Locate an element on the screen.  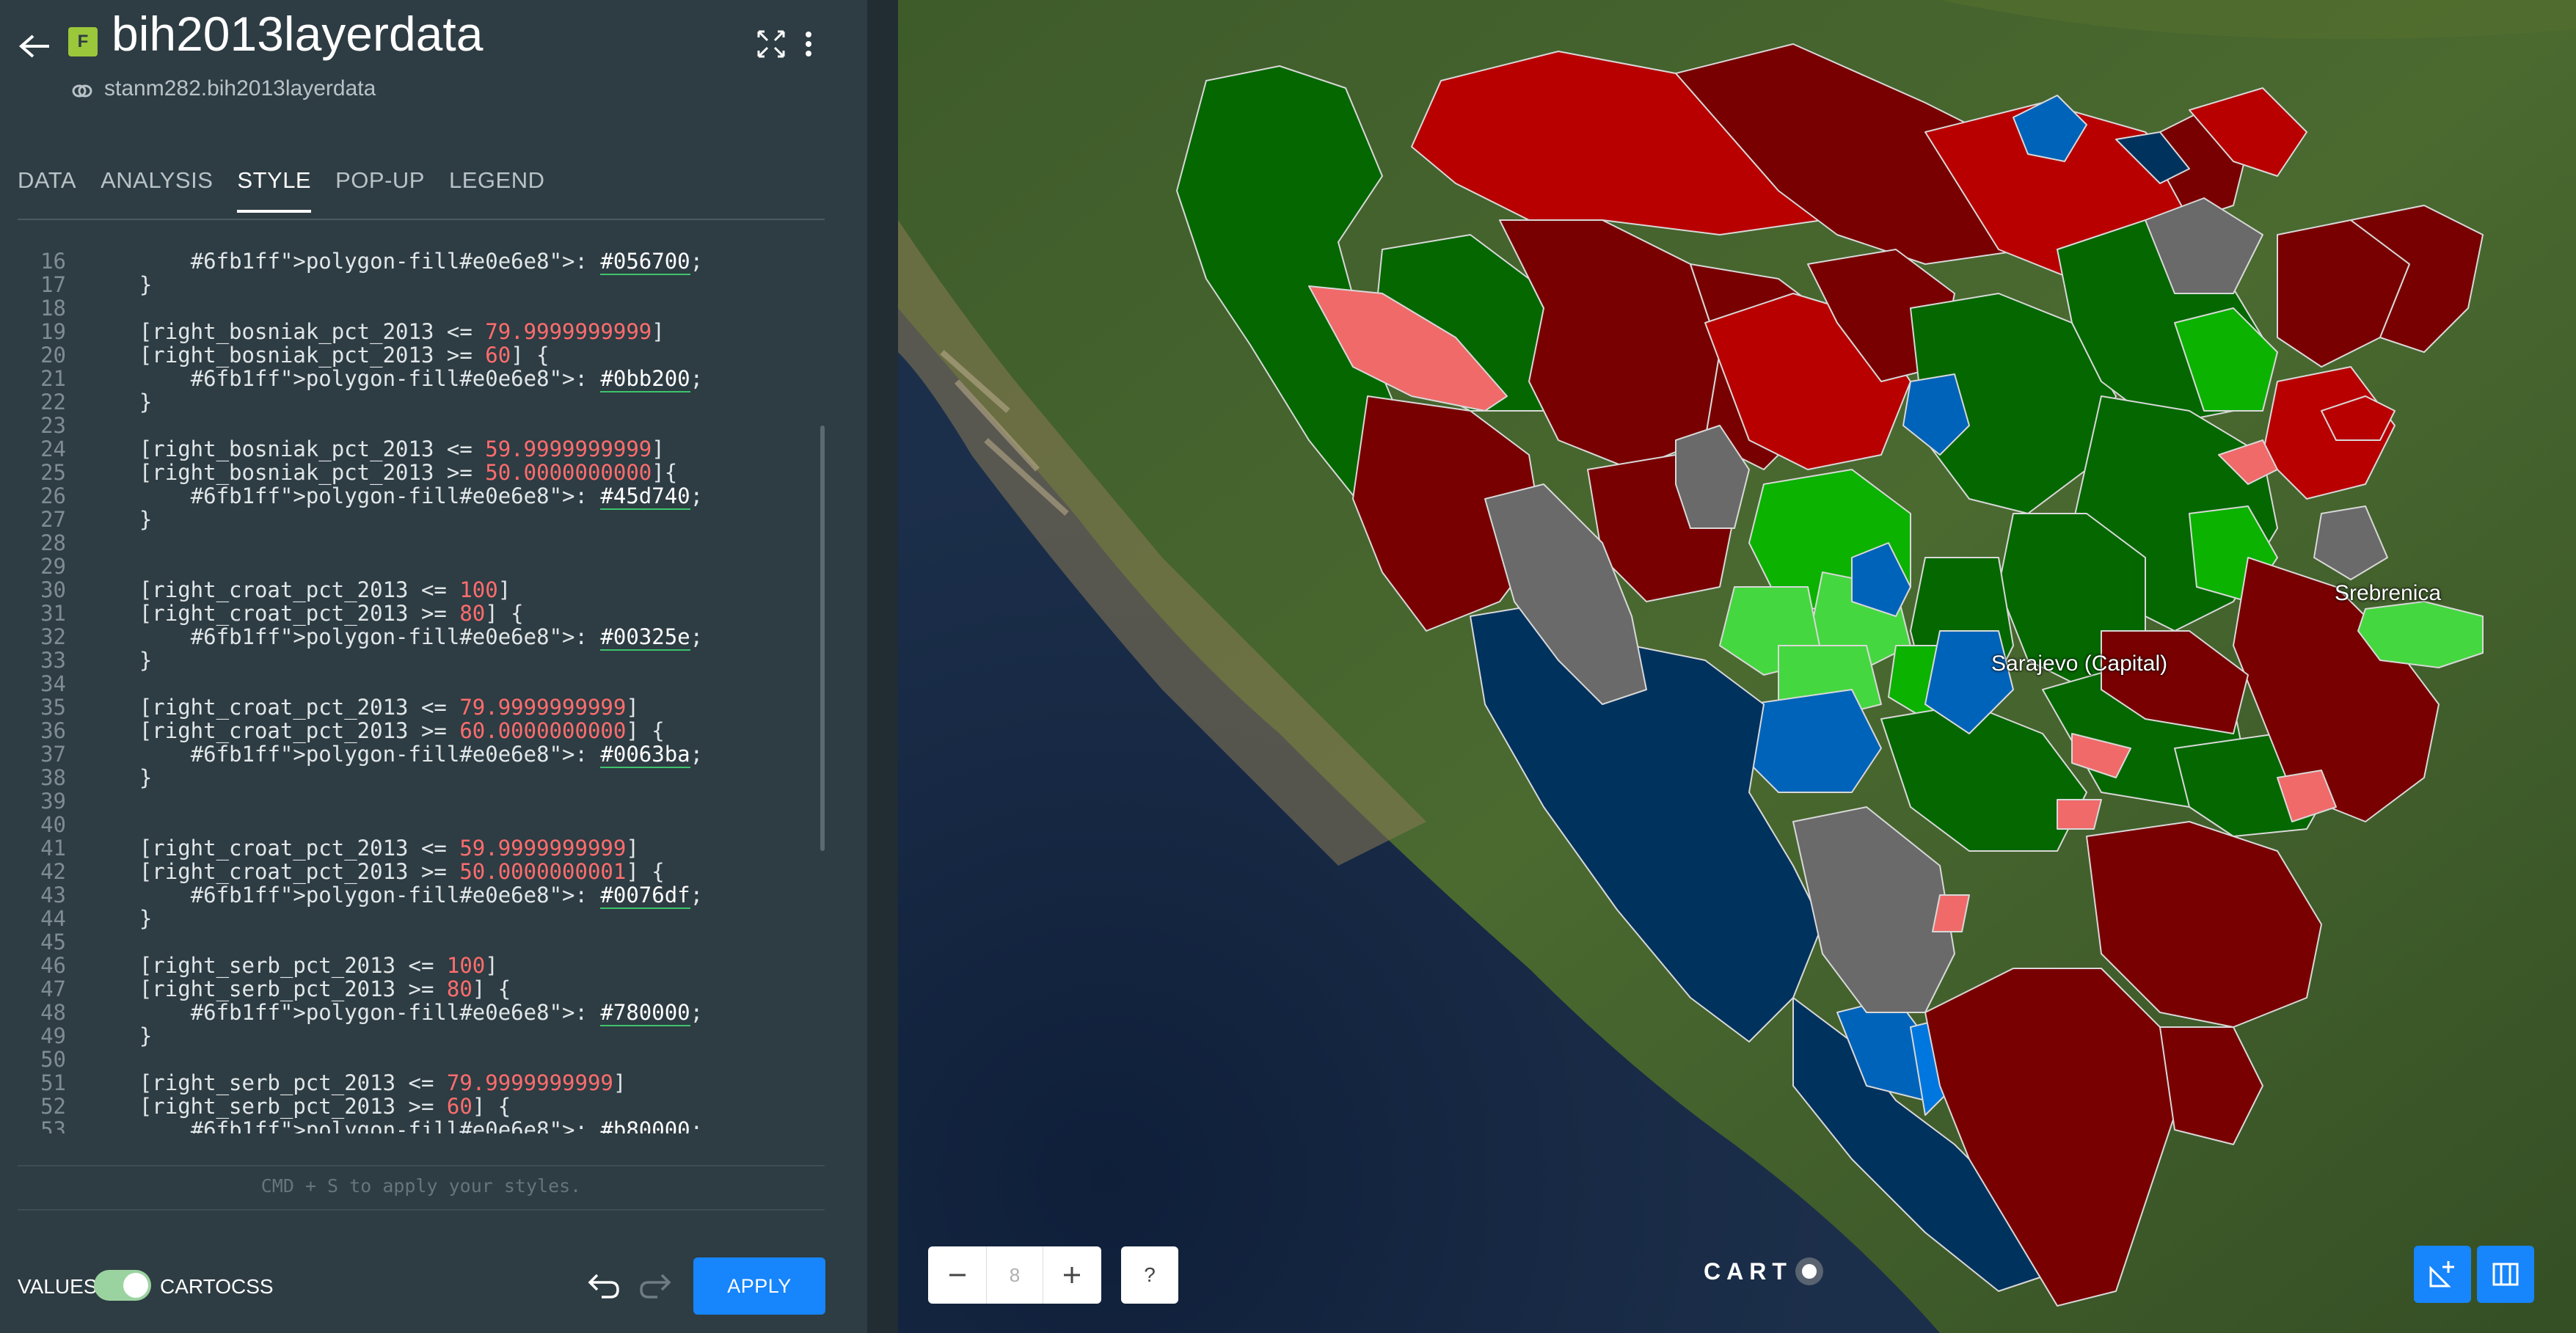
code-line: 38 } is located at coordinates (421, 777).